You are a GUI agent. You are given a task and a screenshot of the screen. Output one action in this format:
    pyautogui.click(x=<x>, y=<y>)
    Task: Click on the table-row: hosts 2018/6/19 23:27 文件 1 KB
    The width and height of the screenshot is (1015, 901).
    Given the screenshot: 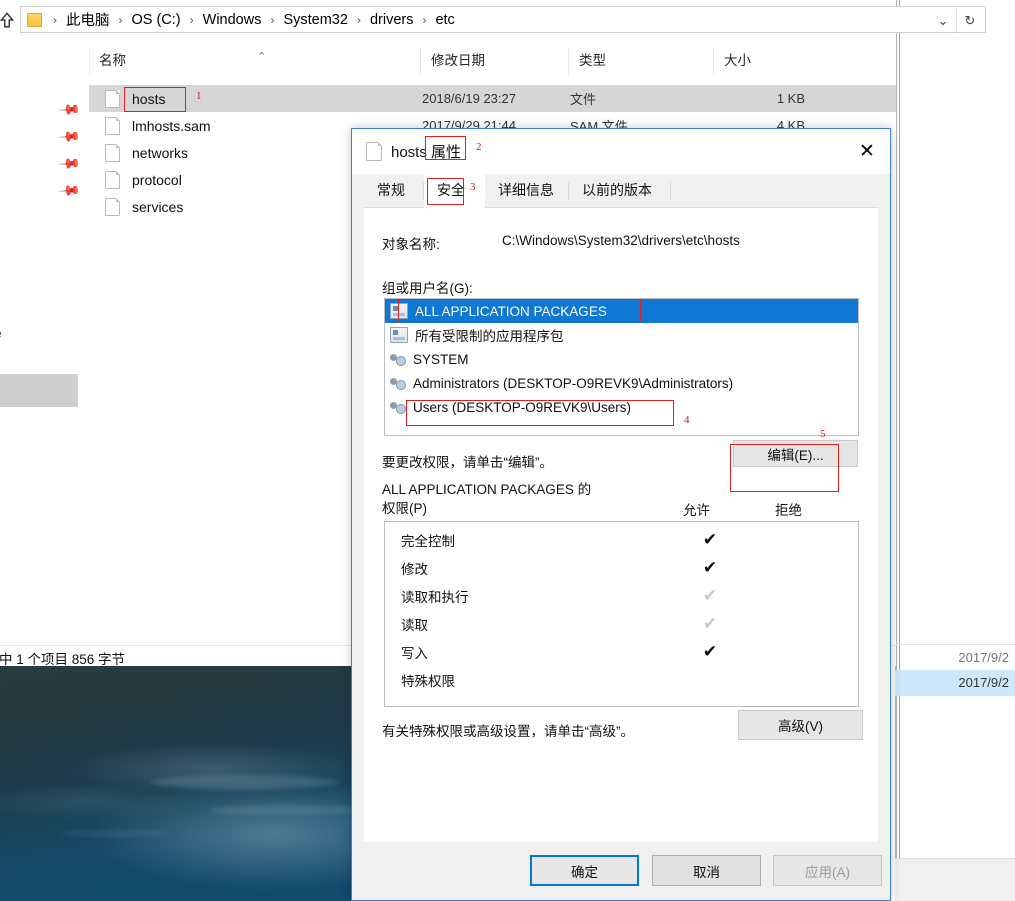 What is the action you would take?
    pyautogui.click(x=492, y=98)
    